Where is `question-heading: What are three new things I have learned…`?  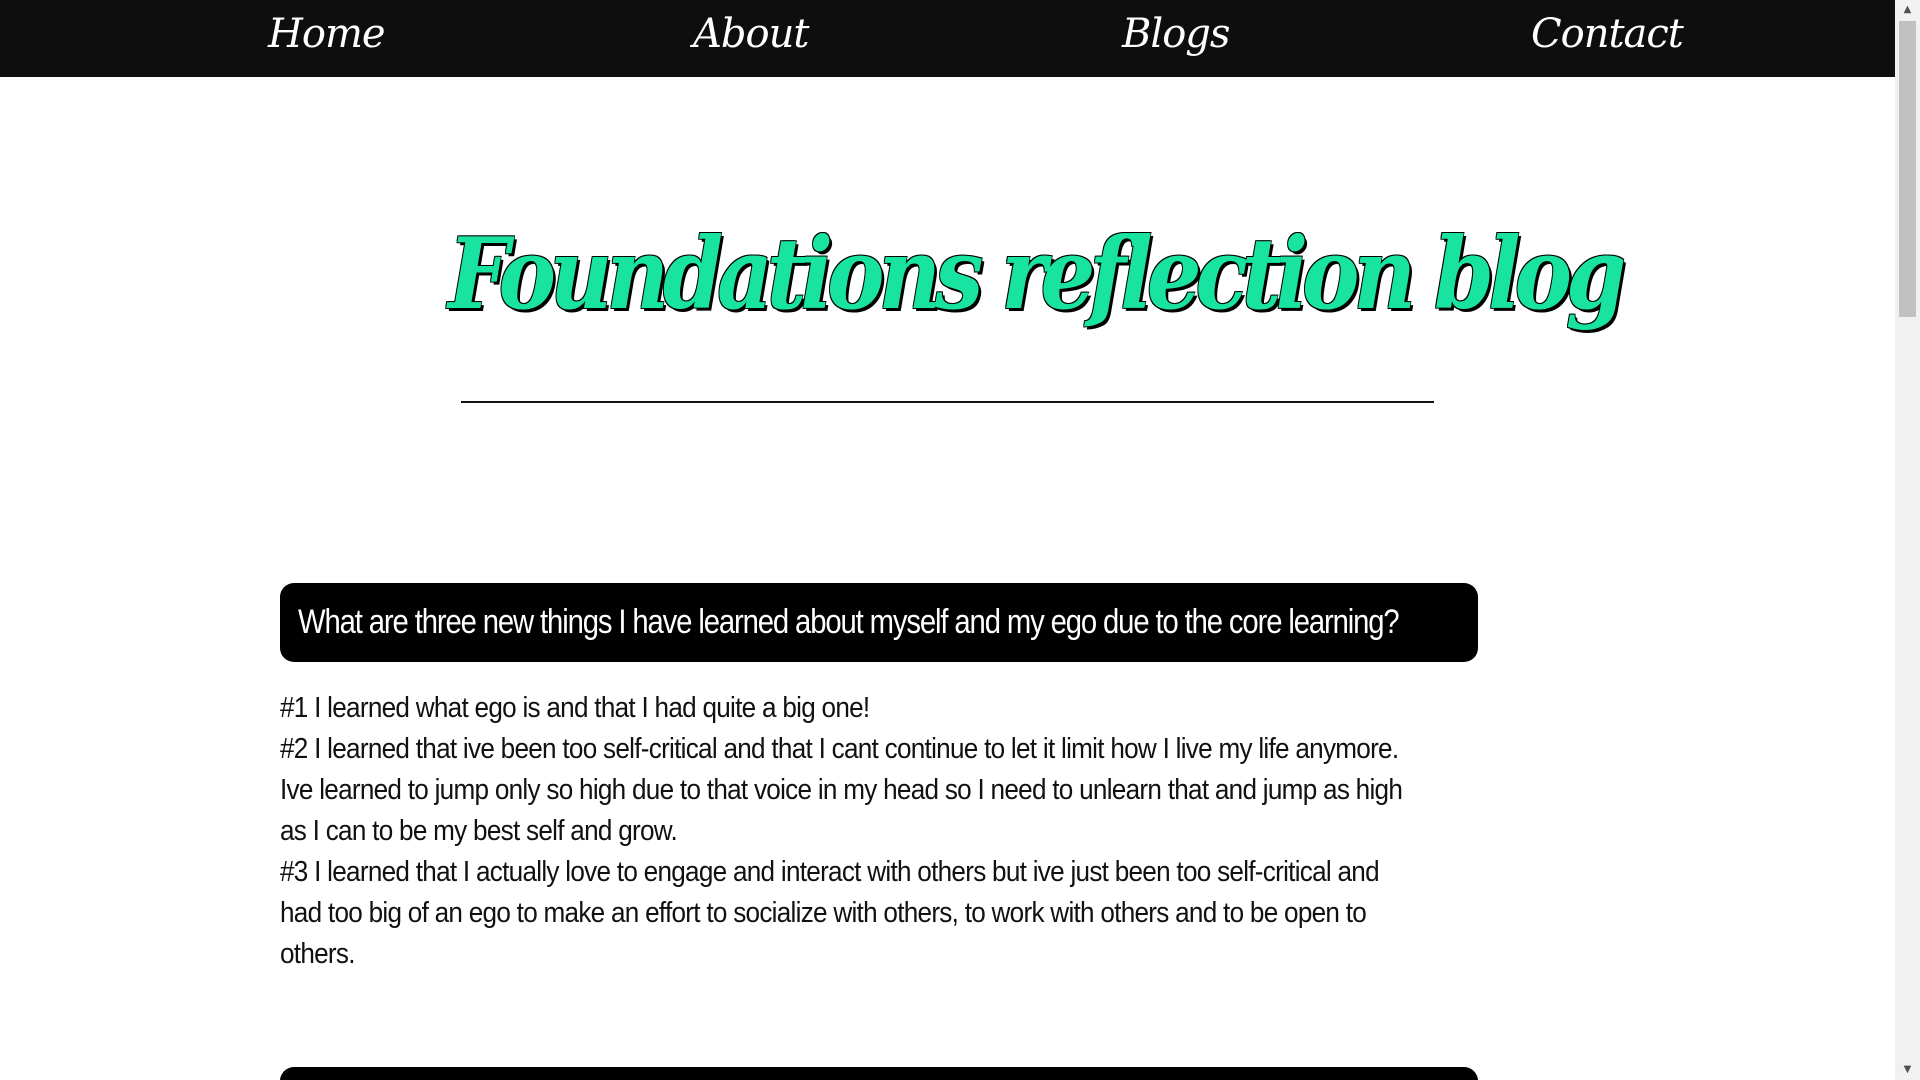 question-heading: What are three new things I have learned… is located at coordinates (849, 622).